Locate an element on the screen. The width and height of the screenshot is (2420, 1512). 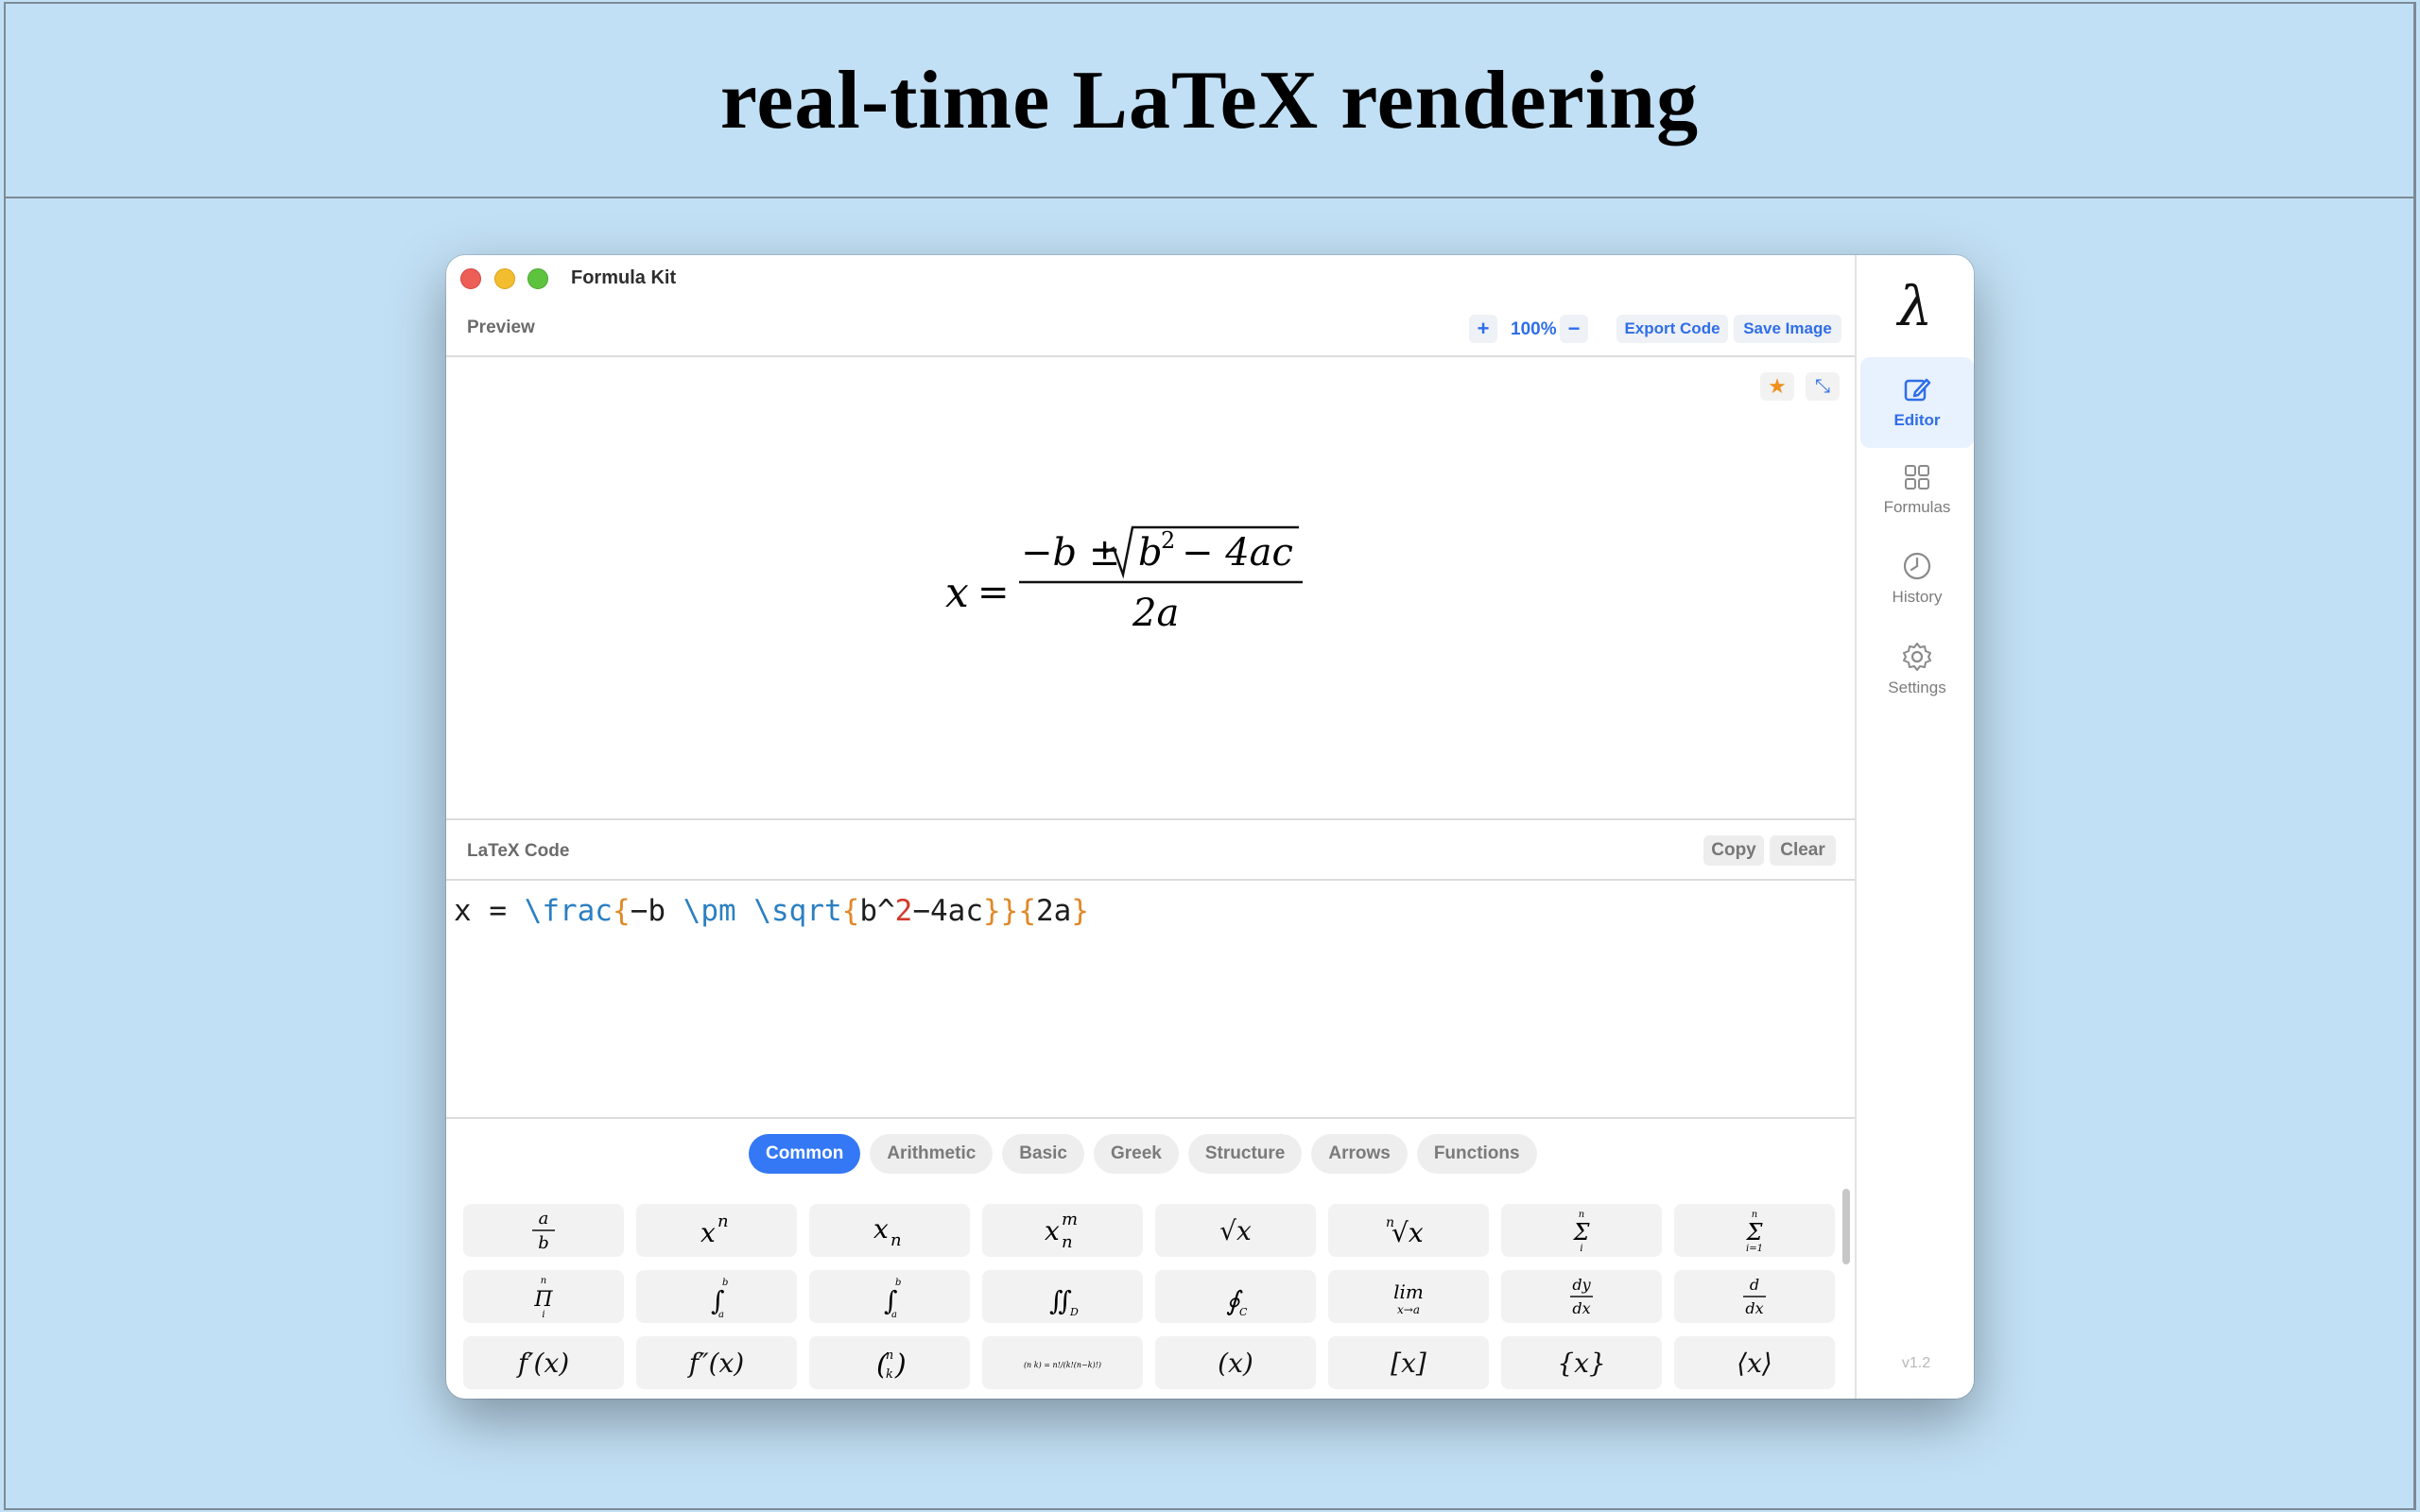
export-code-button: Export Code is located at coordinates (1672, 329).